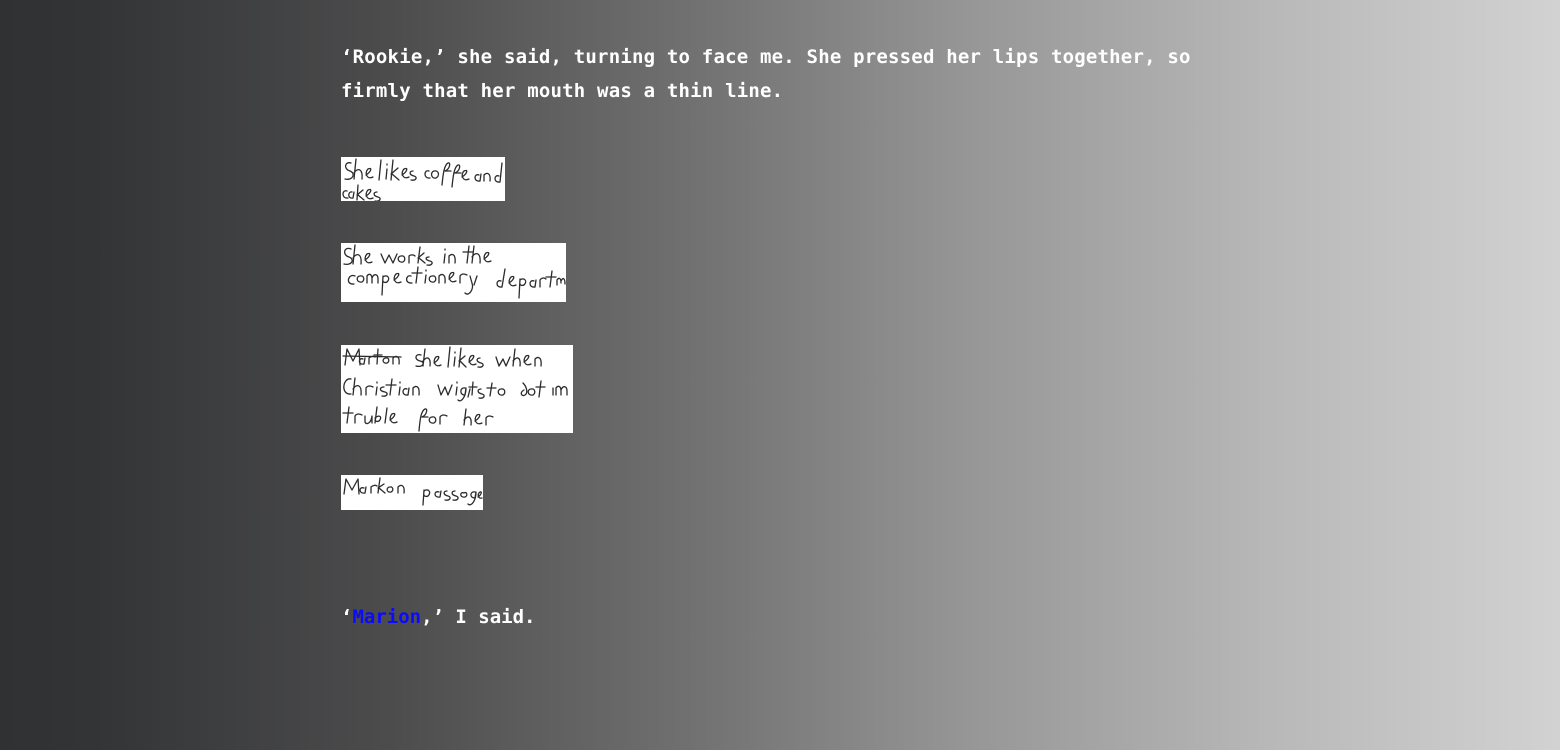  Describe the element at coordinates (478, 617) in the screenshot. I see `reply-tail: ,’ I said.` at that location.